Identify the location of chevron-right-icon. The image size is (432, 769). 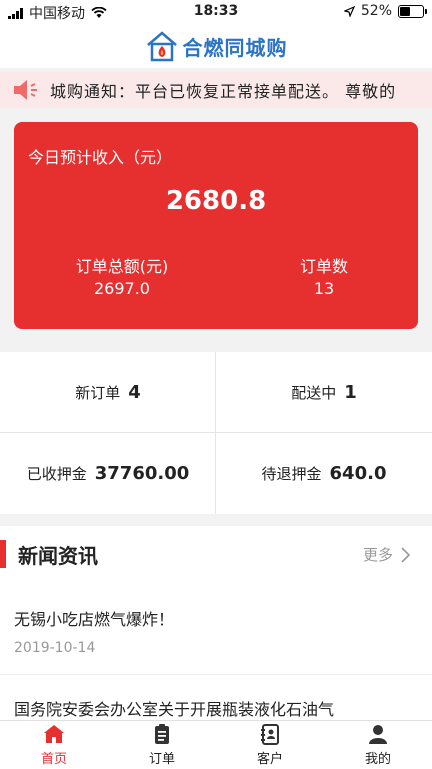
(405, 554).